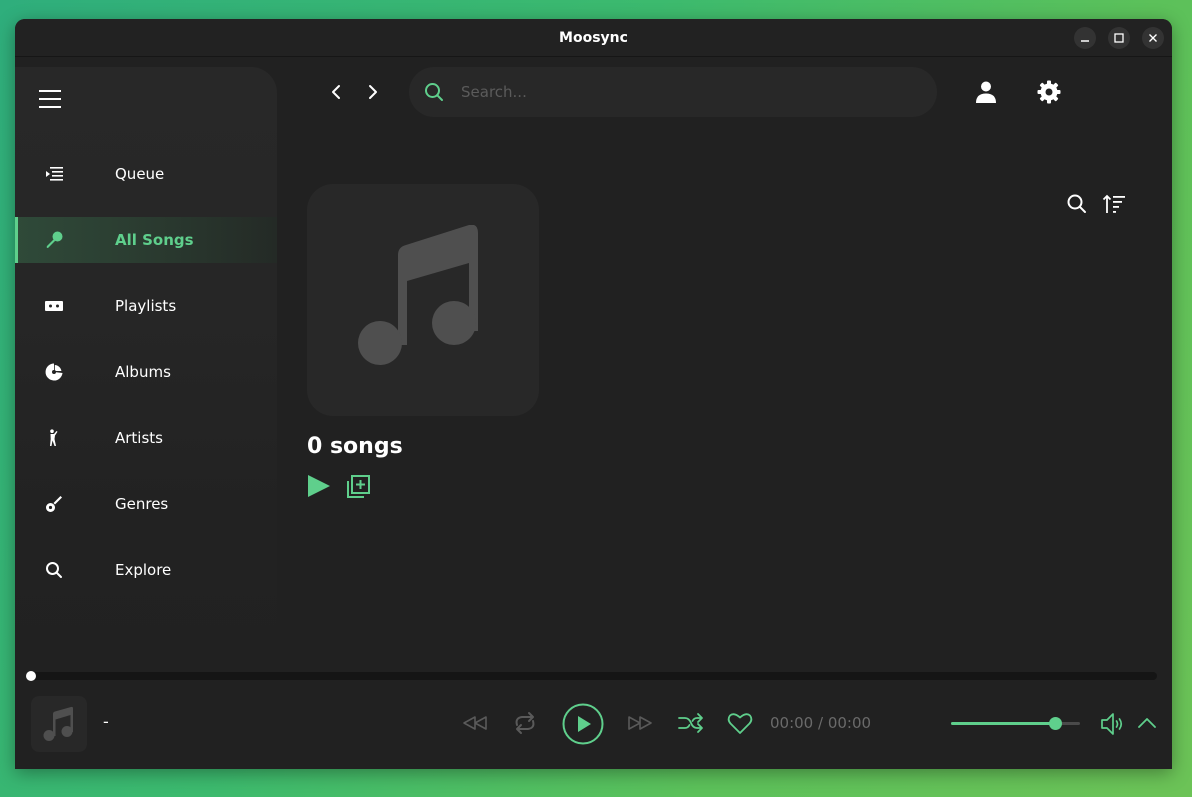  I want to click on sort-button, so click(1114, 204).